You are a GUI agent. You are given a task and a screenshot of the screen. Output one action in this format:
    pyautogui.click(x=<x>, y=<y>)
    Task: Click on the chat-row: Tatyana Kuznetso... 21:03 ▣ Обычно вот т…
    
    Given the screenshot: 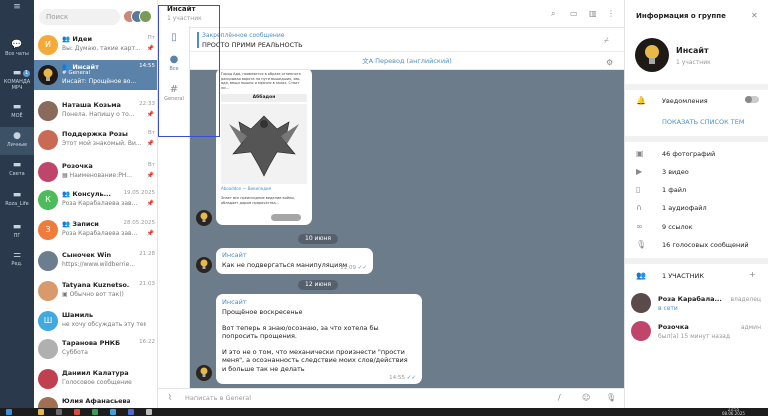 What is the action you would take?
    pyautogui.click(x=95, y=291)
    